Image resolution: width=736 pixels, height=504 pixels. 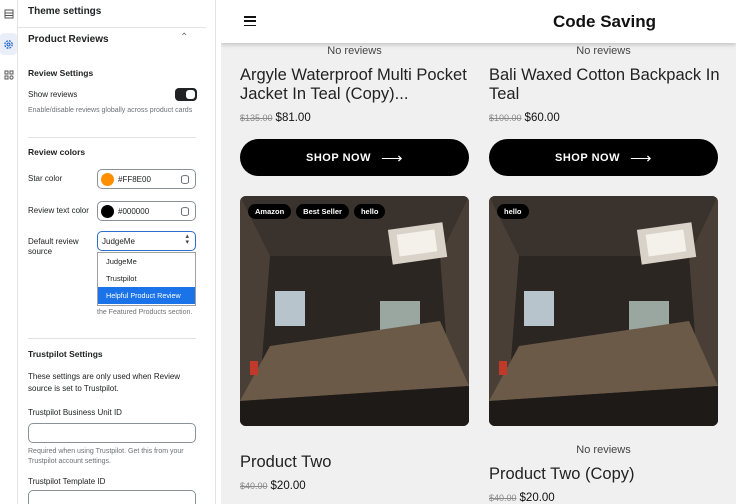 I want to click on business-unit-id-input, so click(x=112, y=433).